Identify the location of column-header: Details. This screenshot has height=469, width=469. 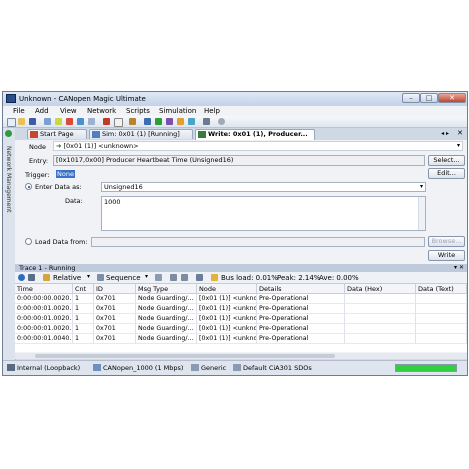
(301, 289).